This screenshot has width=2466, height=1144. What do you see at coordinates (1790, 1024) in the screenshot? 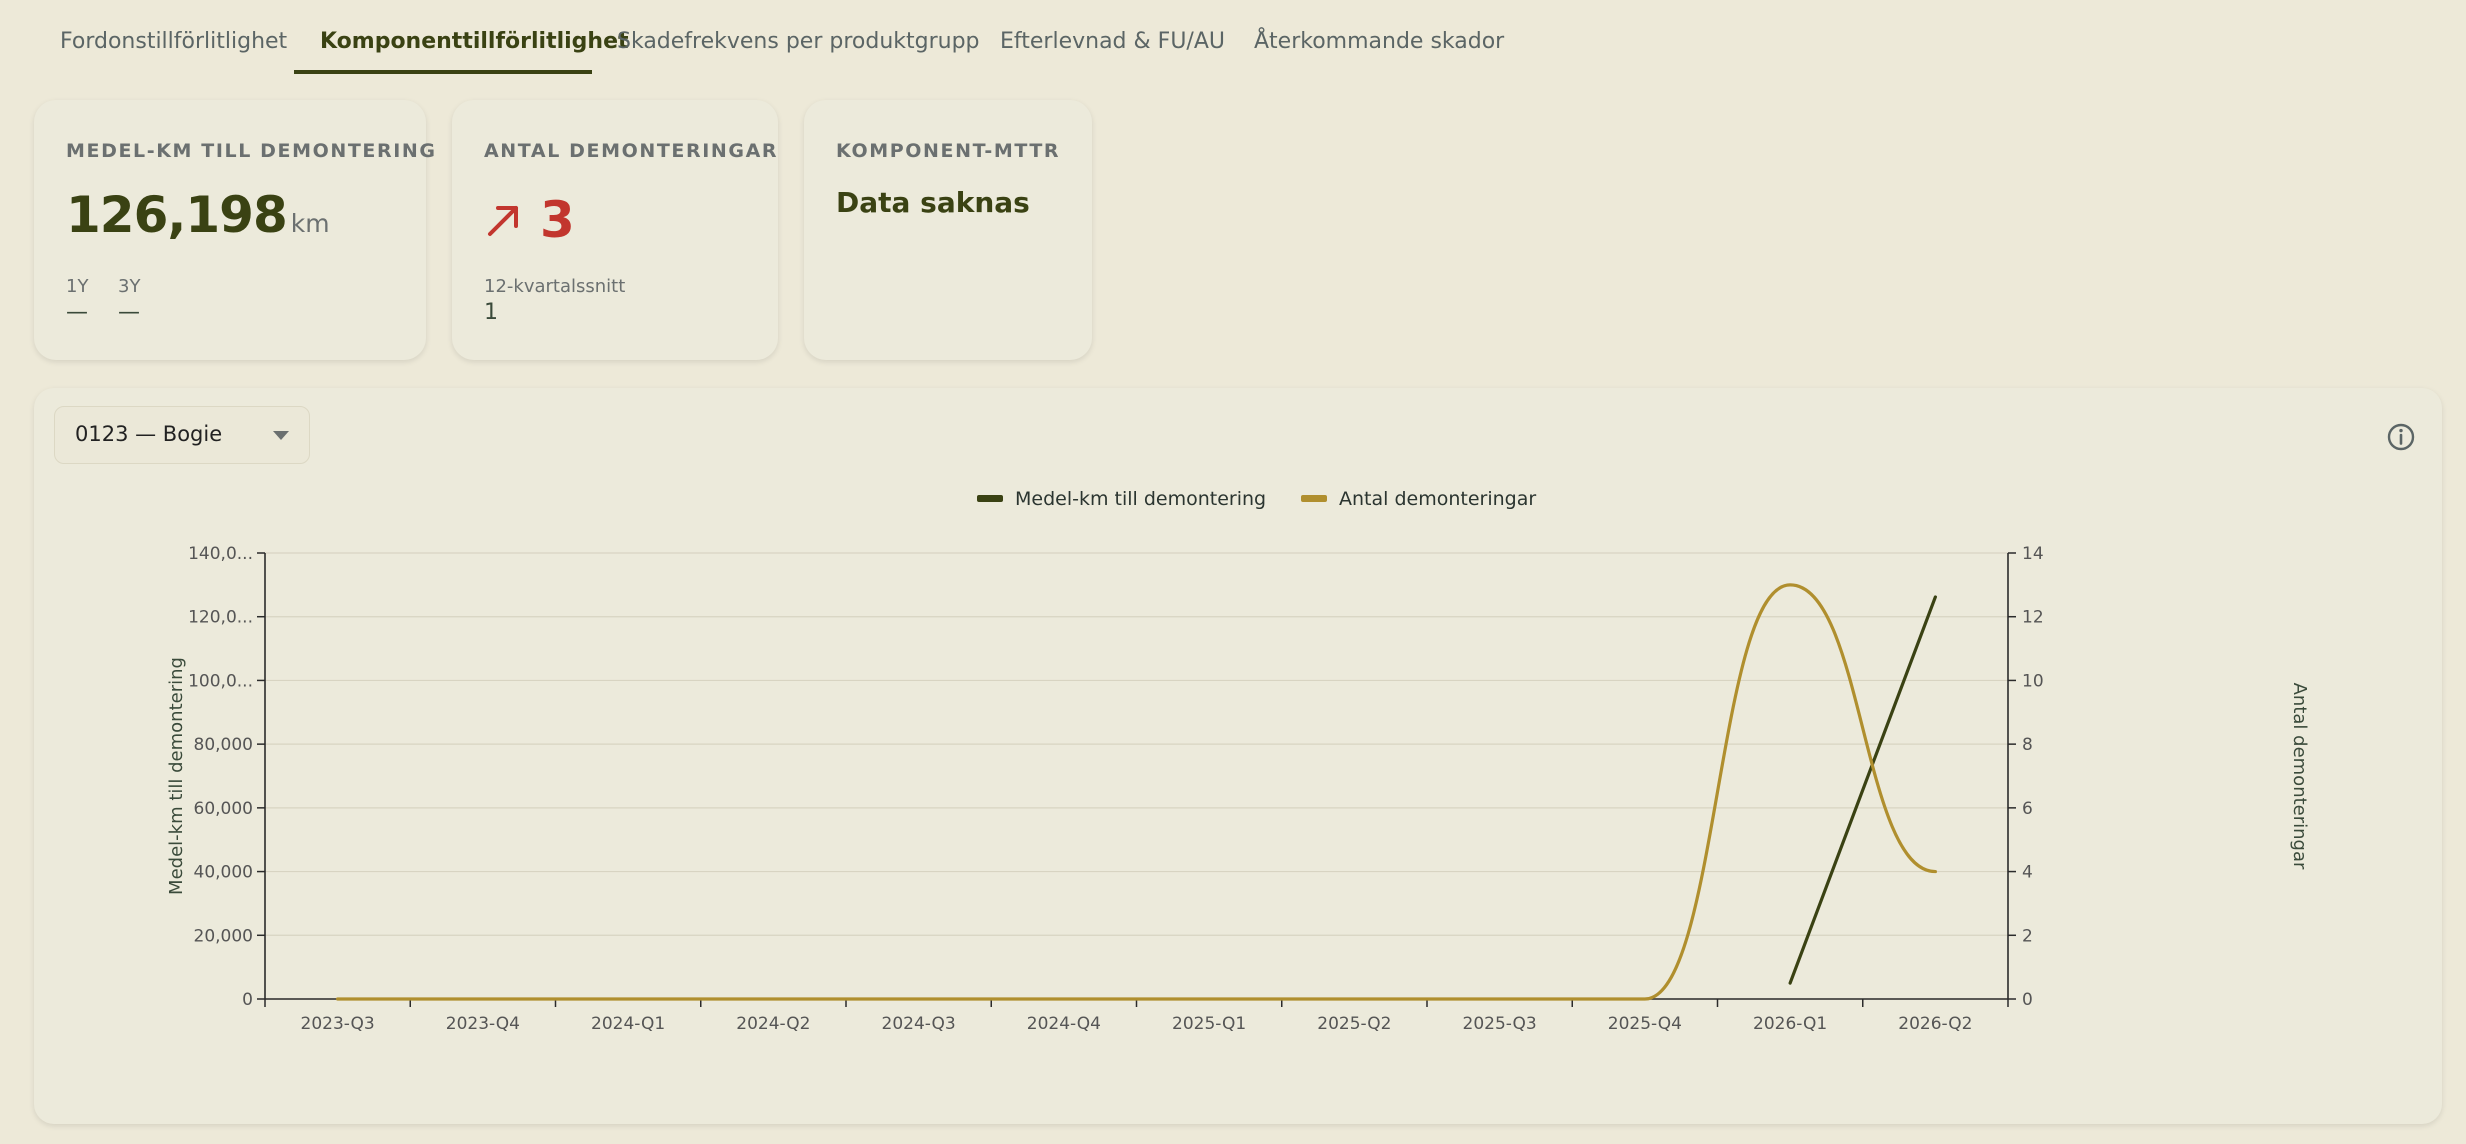
I see `x-tick-label: 2026-Q1` at bounding box center [1790, 1024].